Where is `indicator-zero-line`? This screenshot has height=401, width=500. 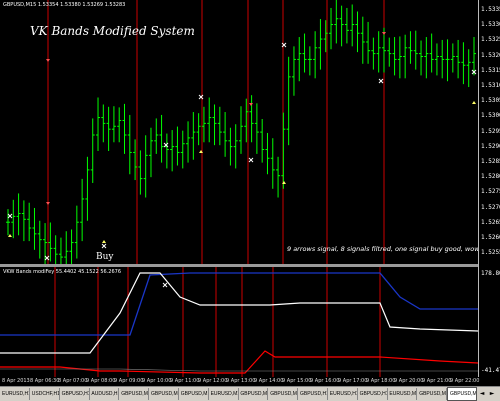
indicator-zero-line is located at coordinates (239, 370).